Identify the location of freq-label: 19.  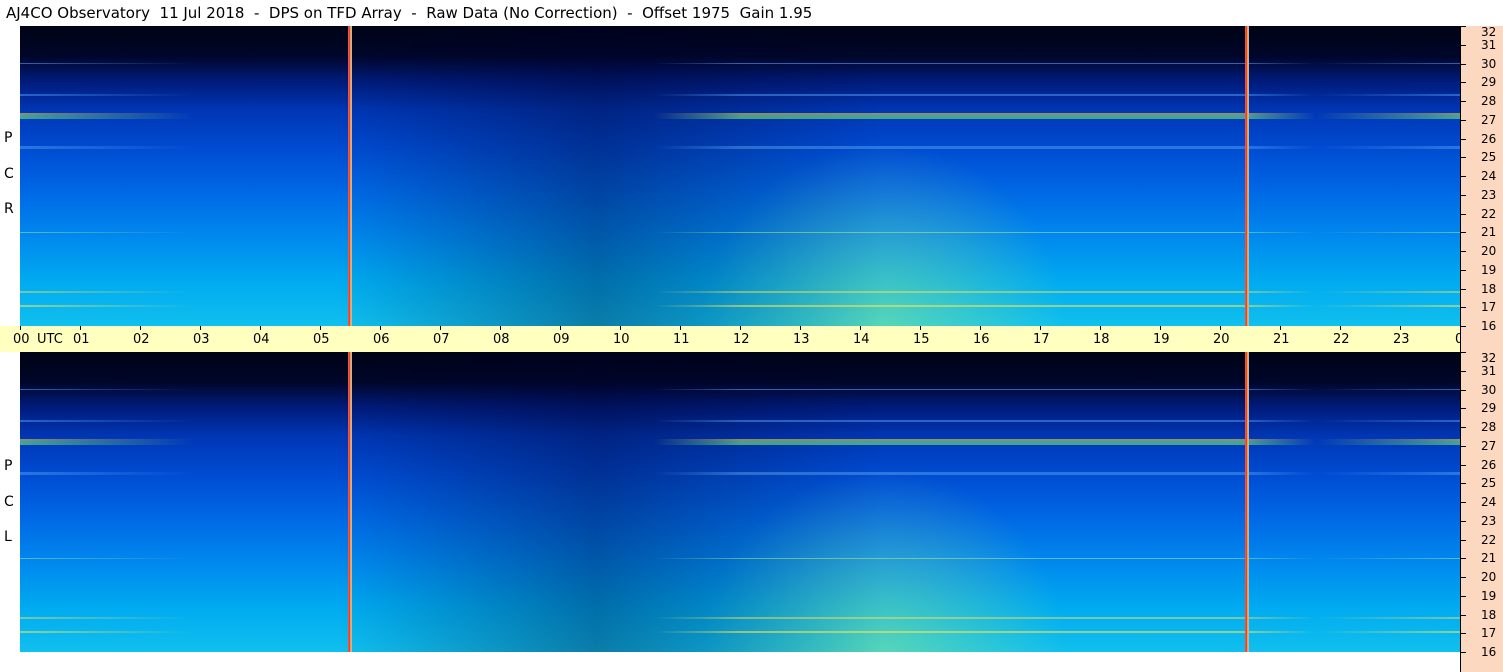
(1489, 269).